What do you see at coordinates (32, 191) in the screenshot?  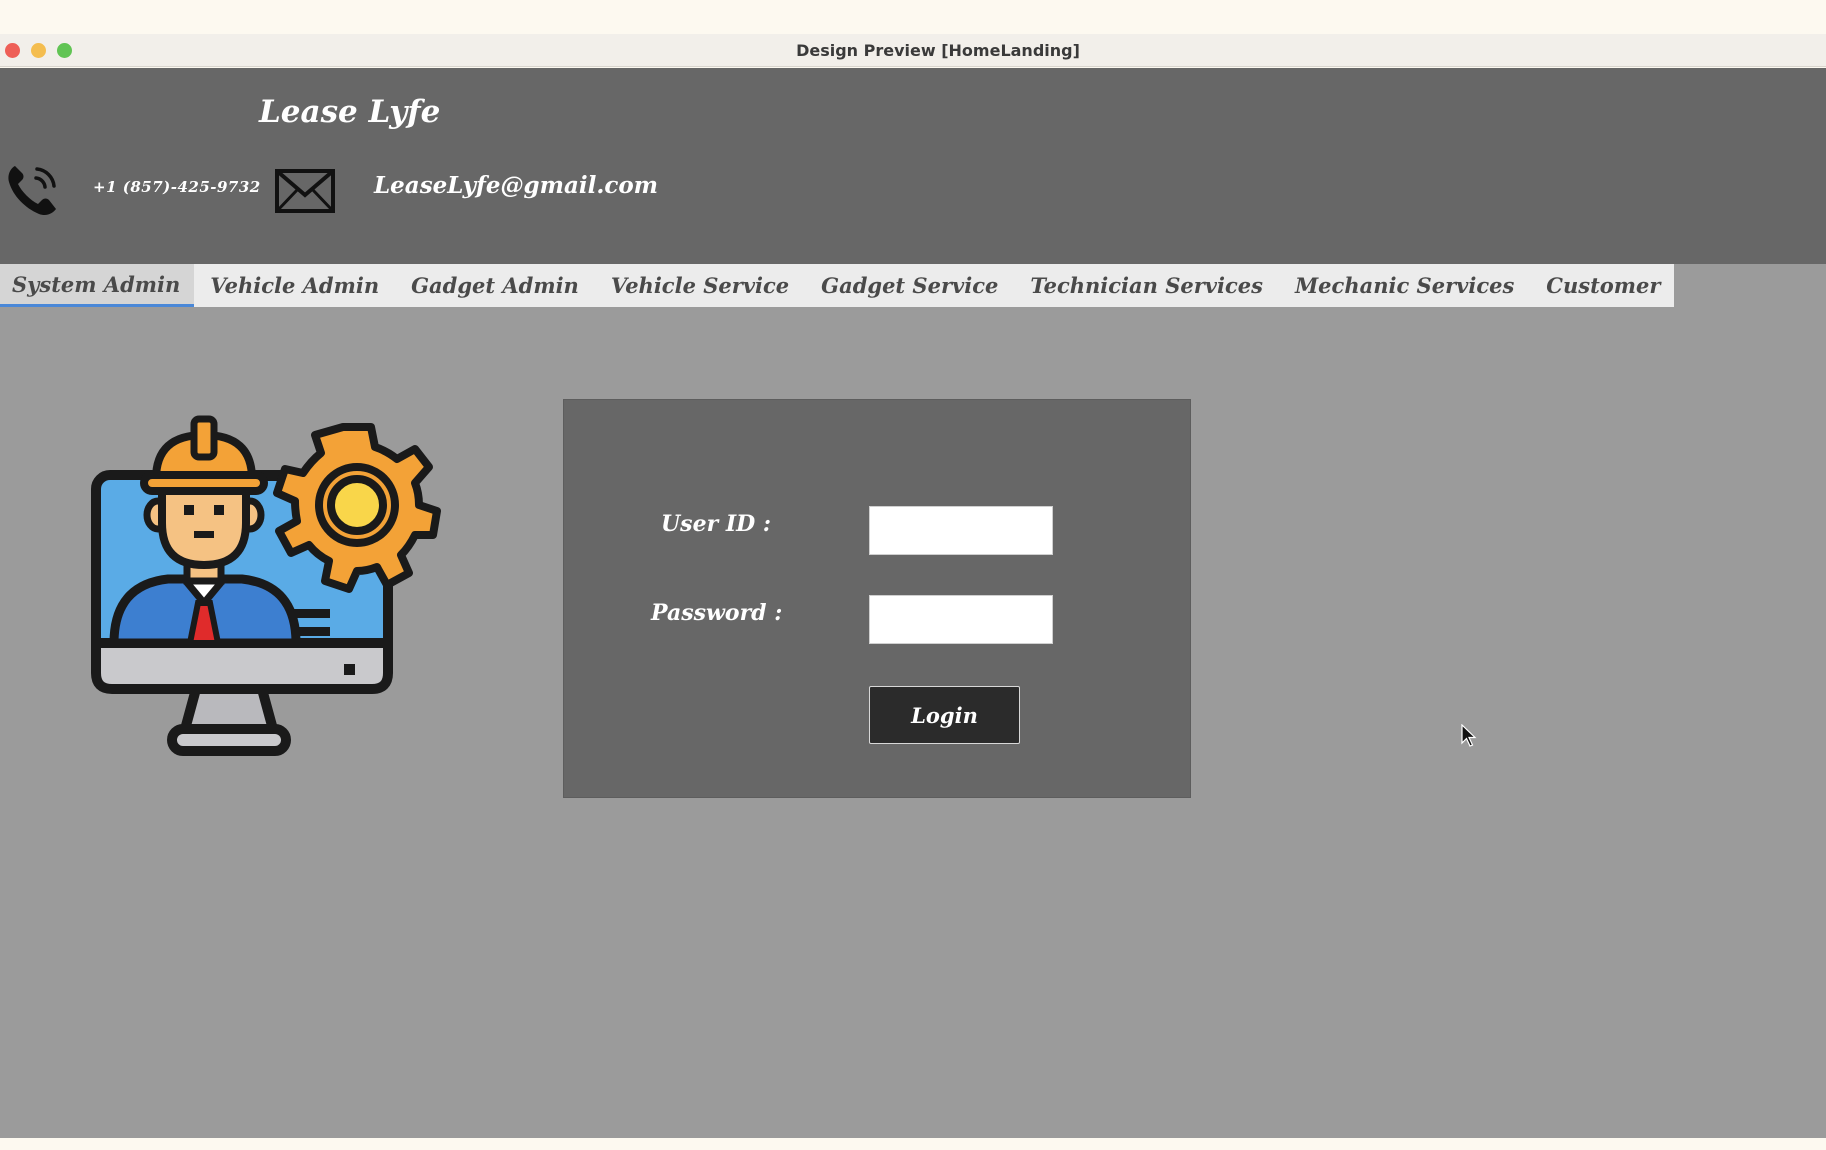 I see `phone-icon` at bounding box center [32, 191].